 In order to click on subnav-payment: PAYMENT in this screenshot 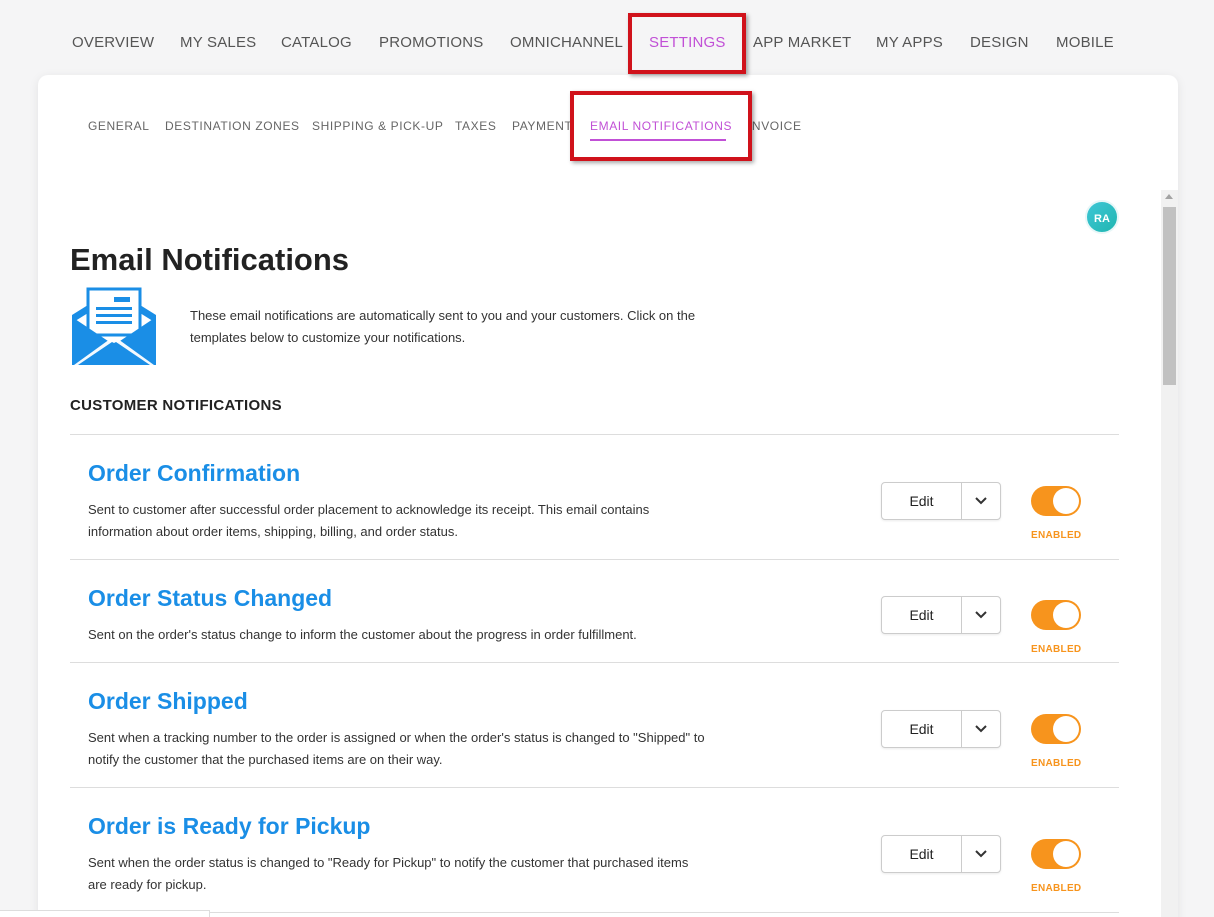, I will do `click(542, 126)`.